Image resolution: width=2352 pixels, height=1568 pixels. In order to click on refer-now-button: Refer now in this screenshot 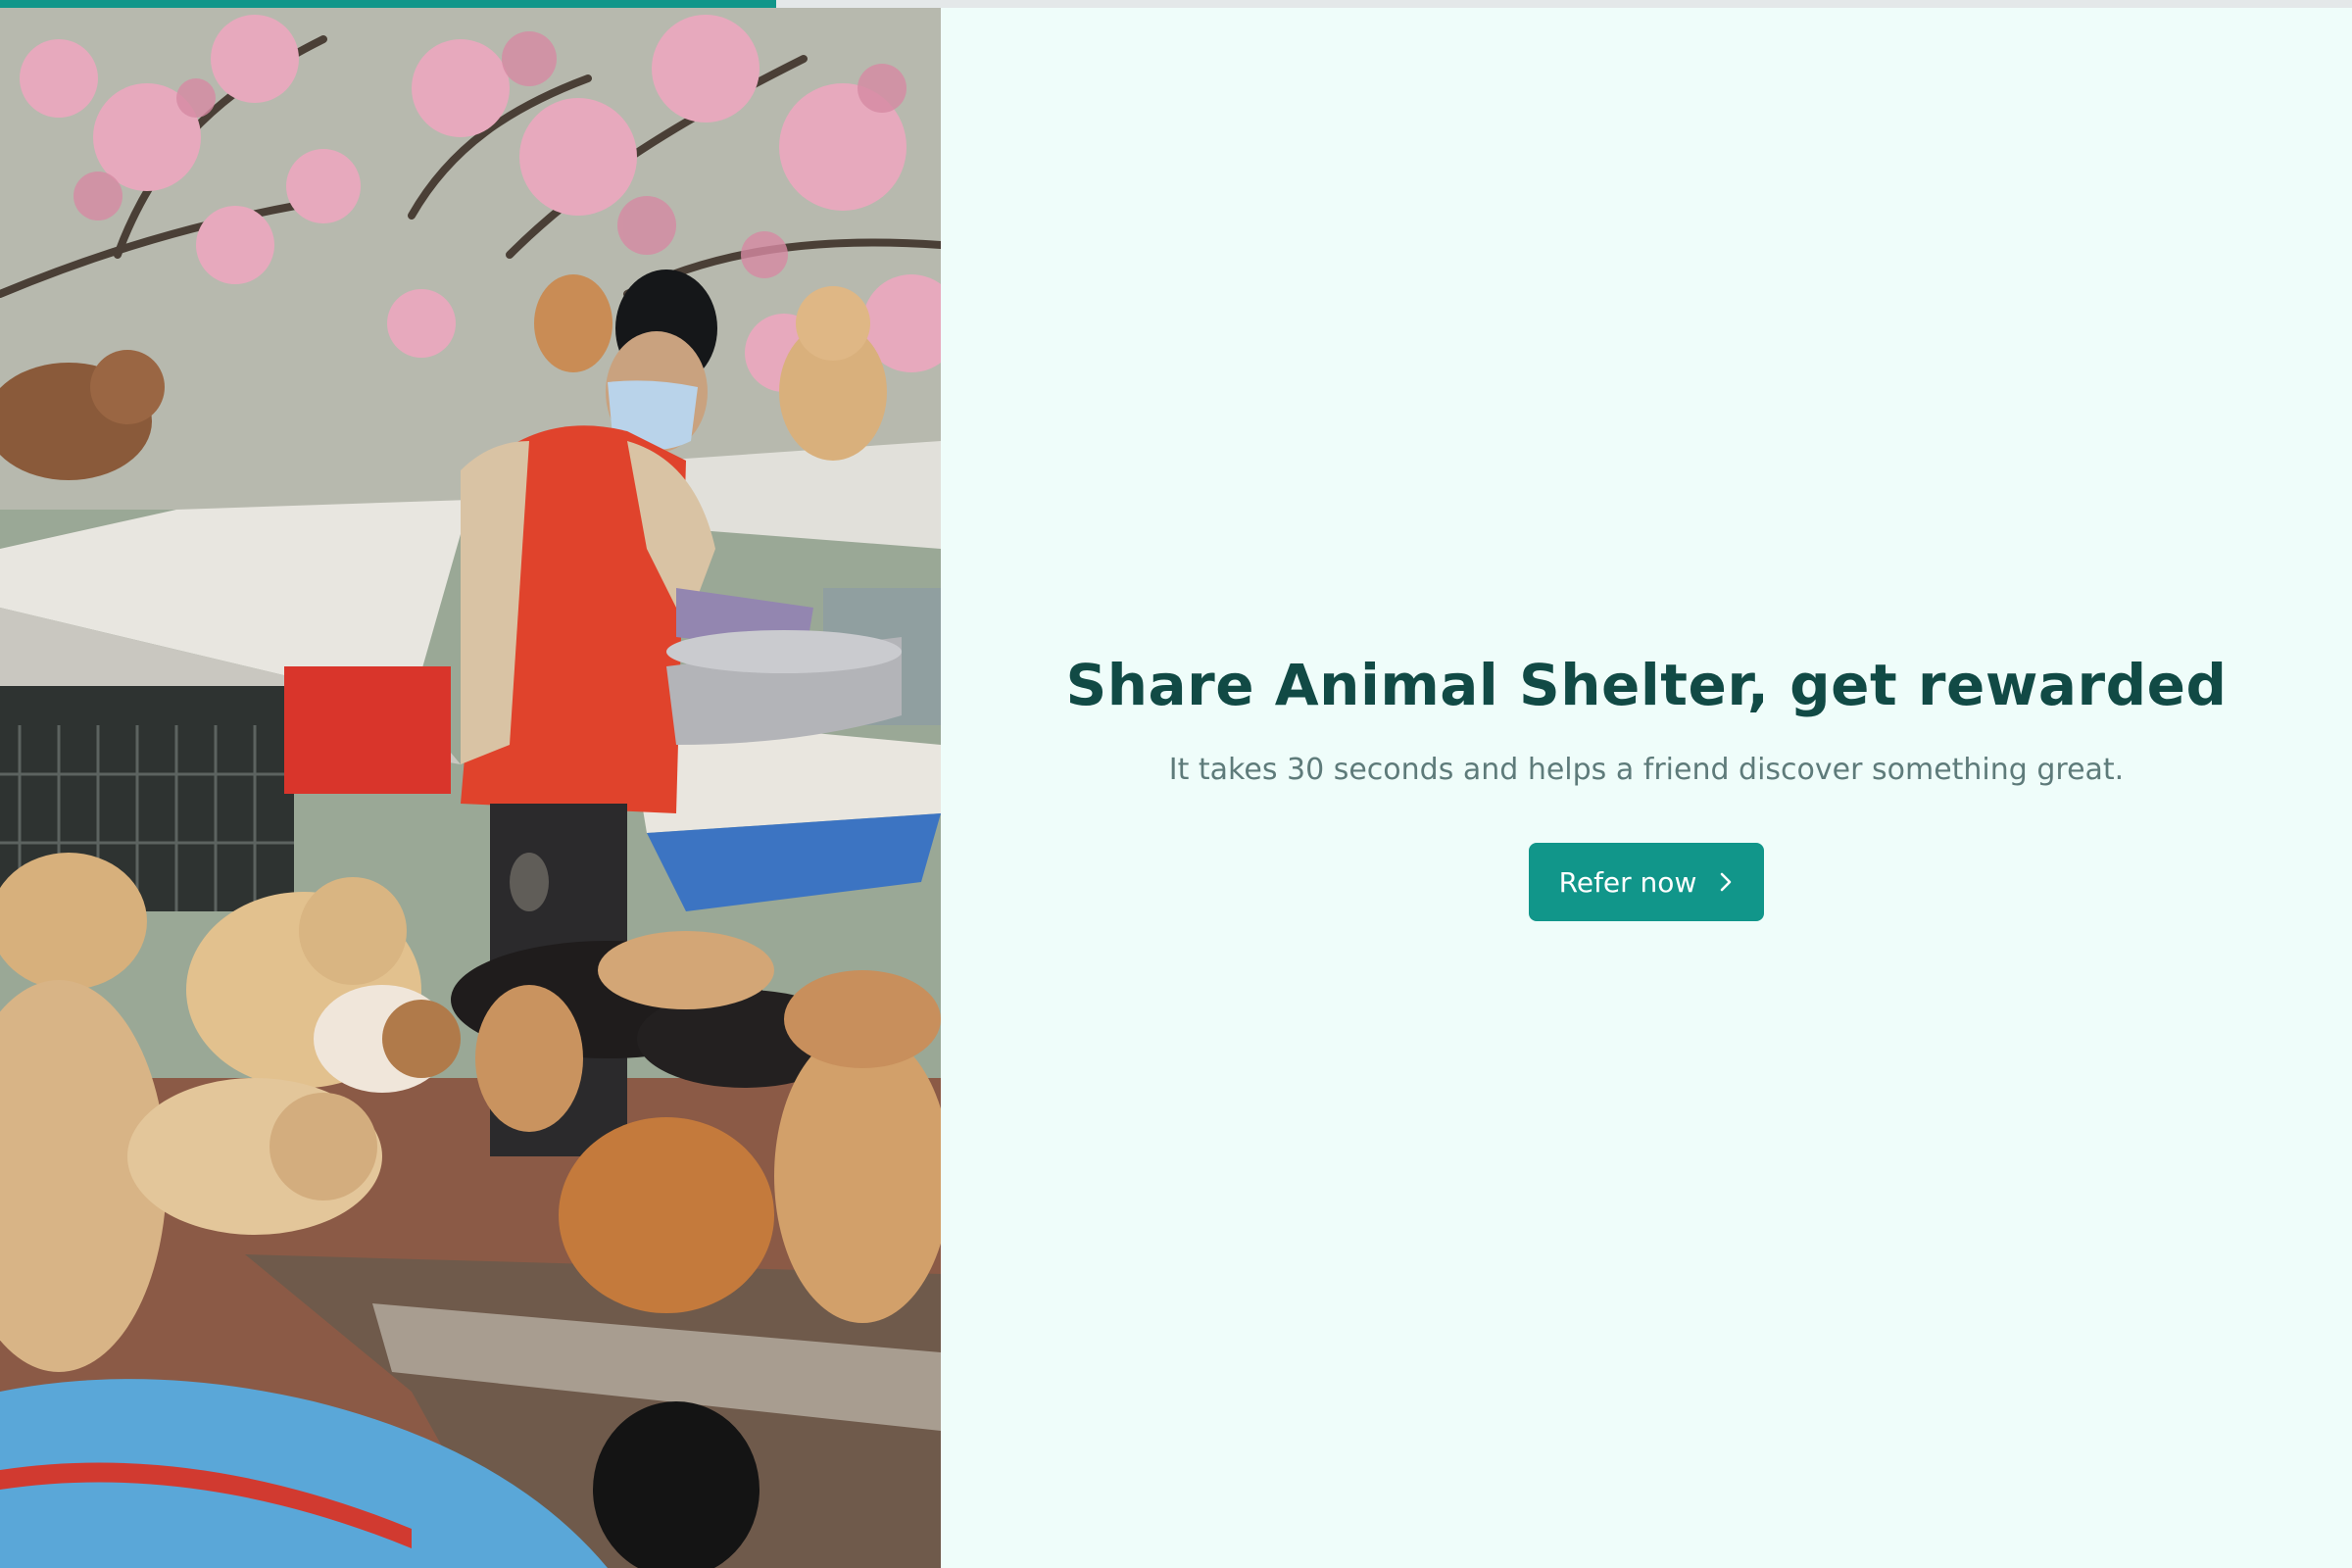, I will do `click(1646, 882)`.